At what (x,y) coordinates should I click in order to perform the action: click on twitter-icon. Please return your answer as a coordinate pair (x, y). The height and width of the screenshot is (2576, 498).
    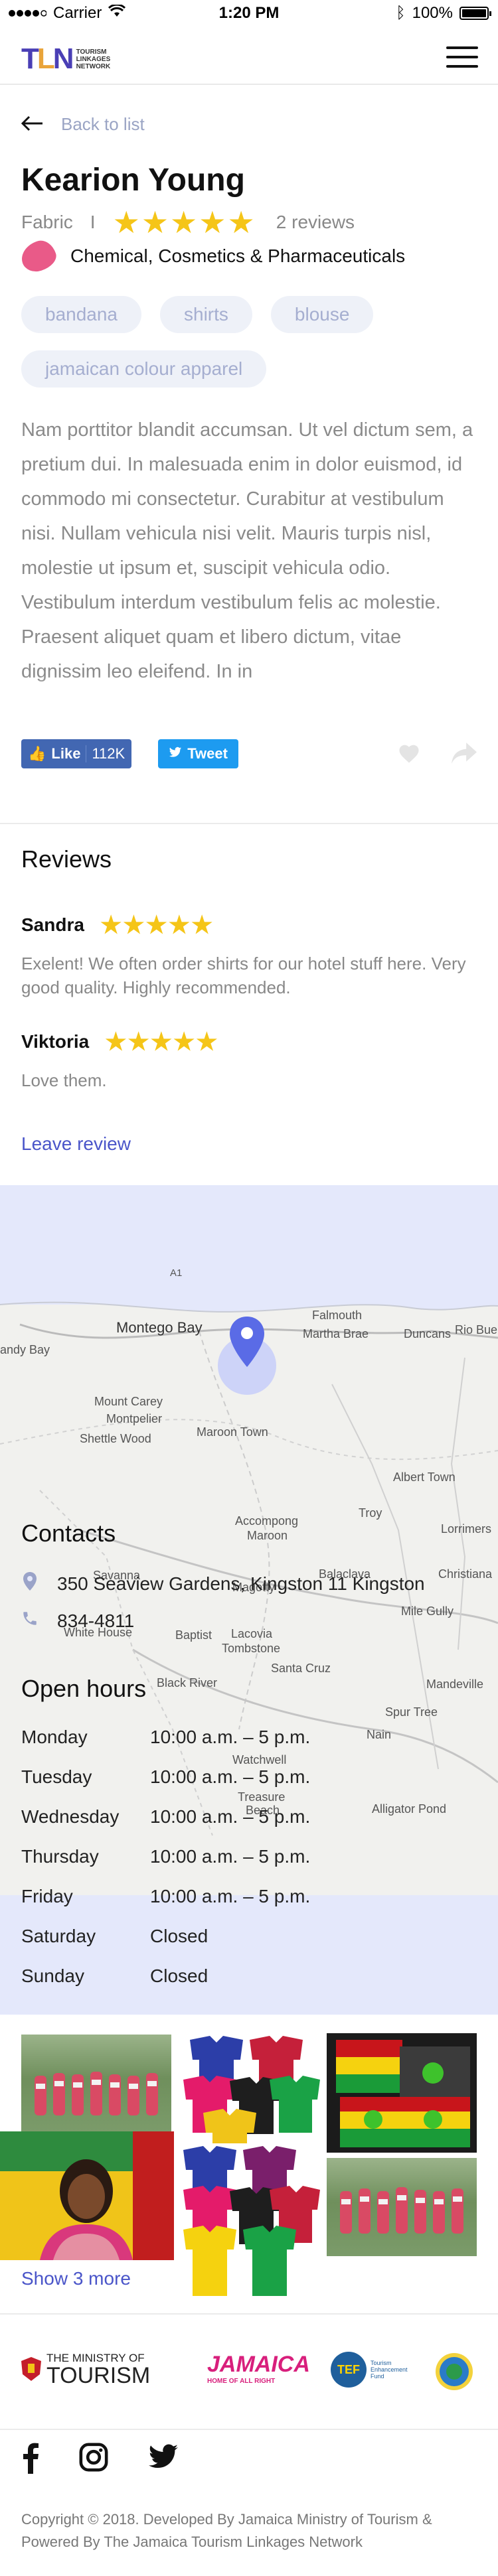
    Looking at the image, I should click on (163, 2462).